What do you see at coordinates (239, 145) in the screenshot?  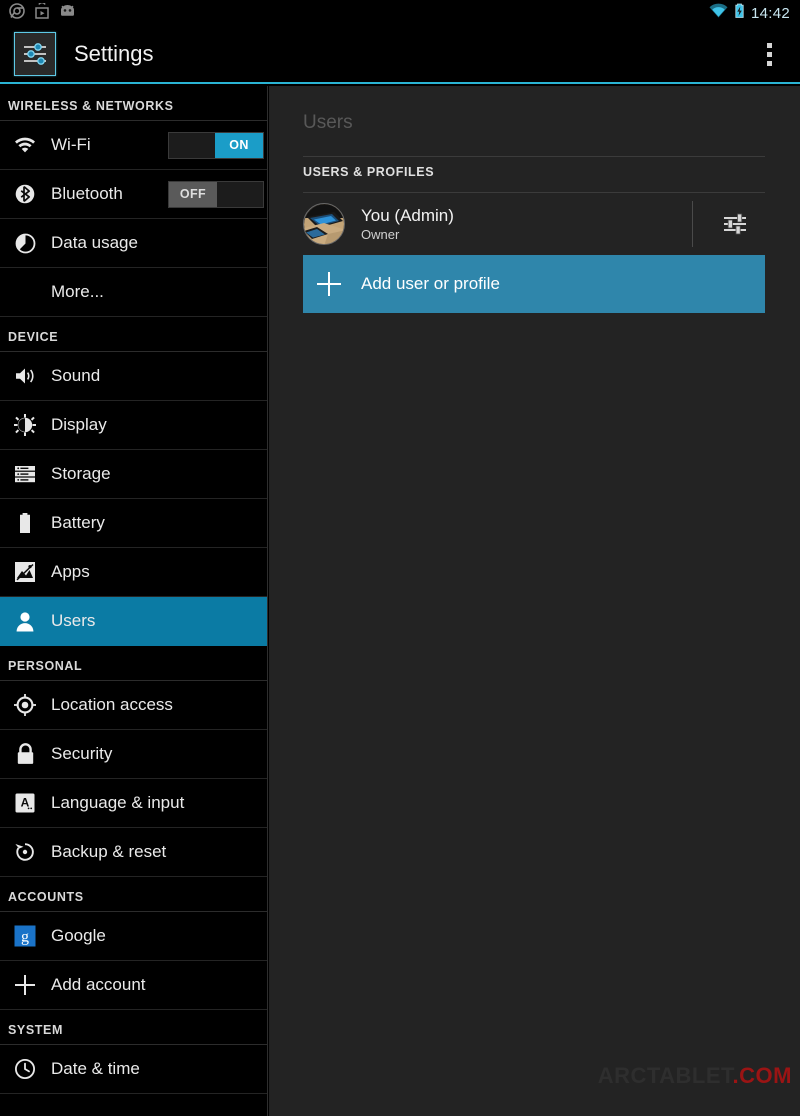 I see `toggle-thumb-label: ON` at bounding box center [239, 145].